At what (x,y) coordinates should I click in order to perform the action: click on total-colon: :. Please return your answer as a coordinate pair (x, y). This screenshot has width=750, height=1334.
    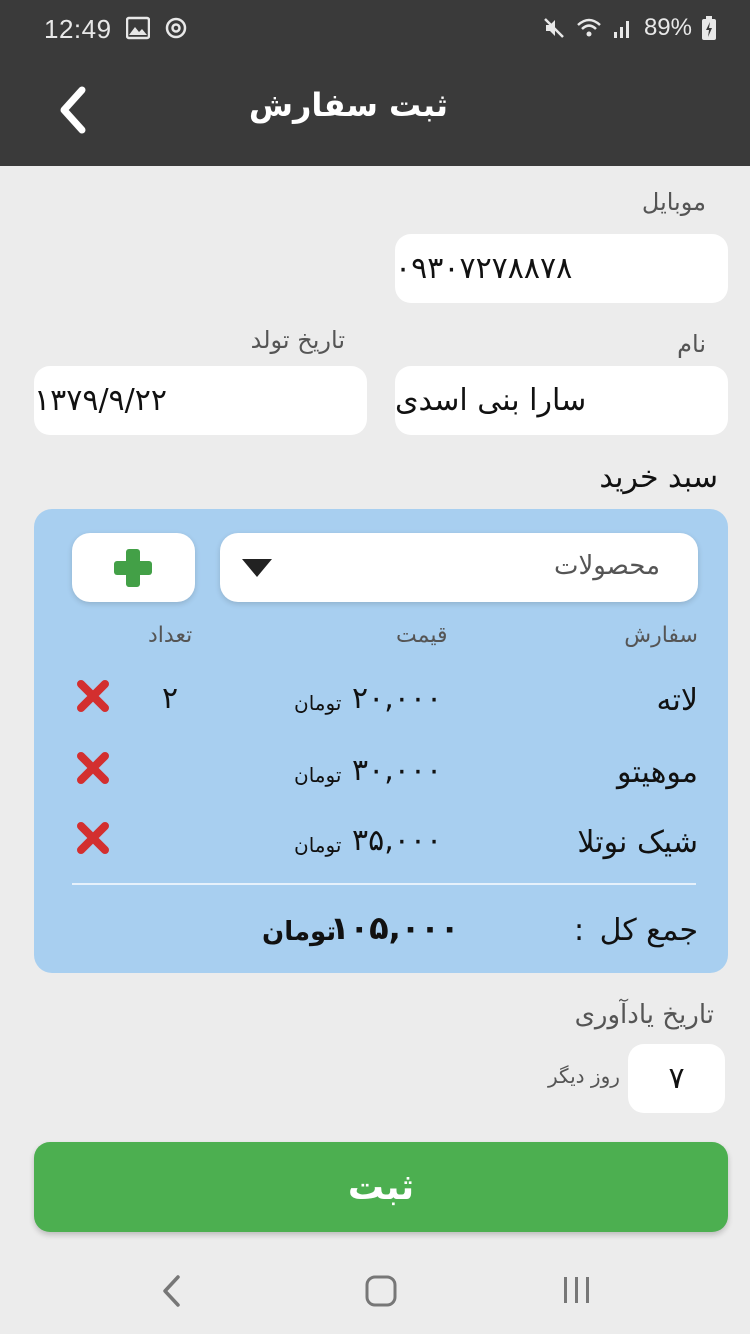
    Looking at the image, I should click on (579, 930).